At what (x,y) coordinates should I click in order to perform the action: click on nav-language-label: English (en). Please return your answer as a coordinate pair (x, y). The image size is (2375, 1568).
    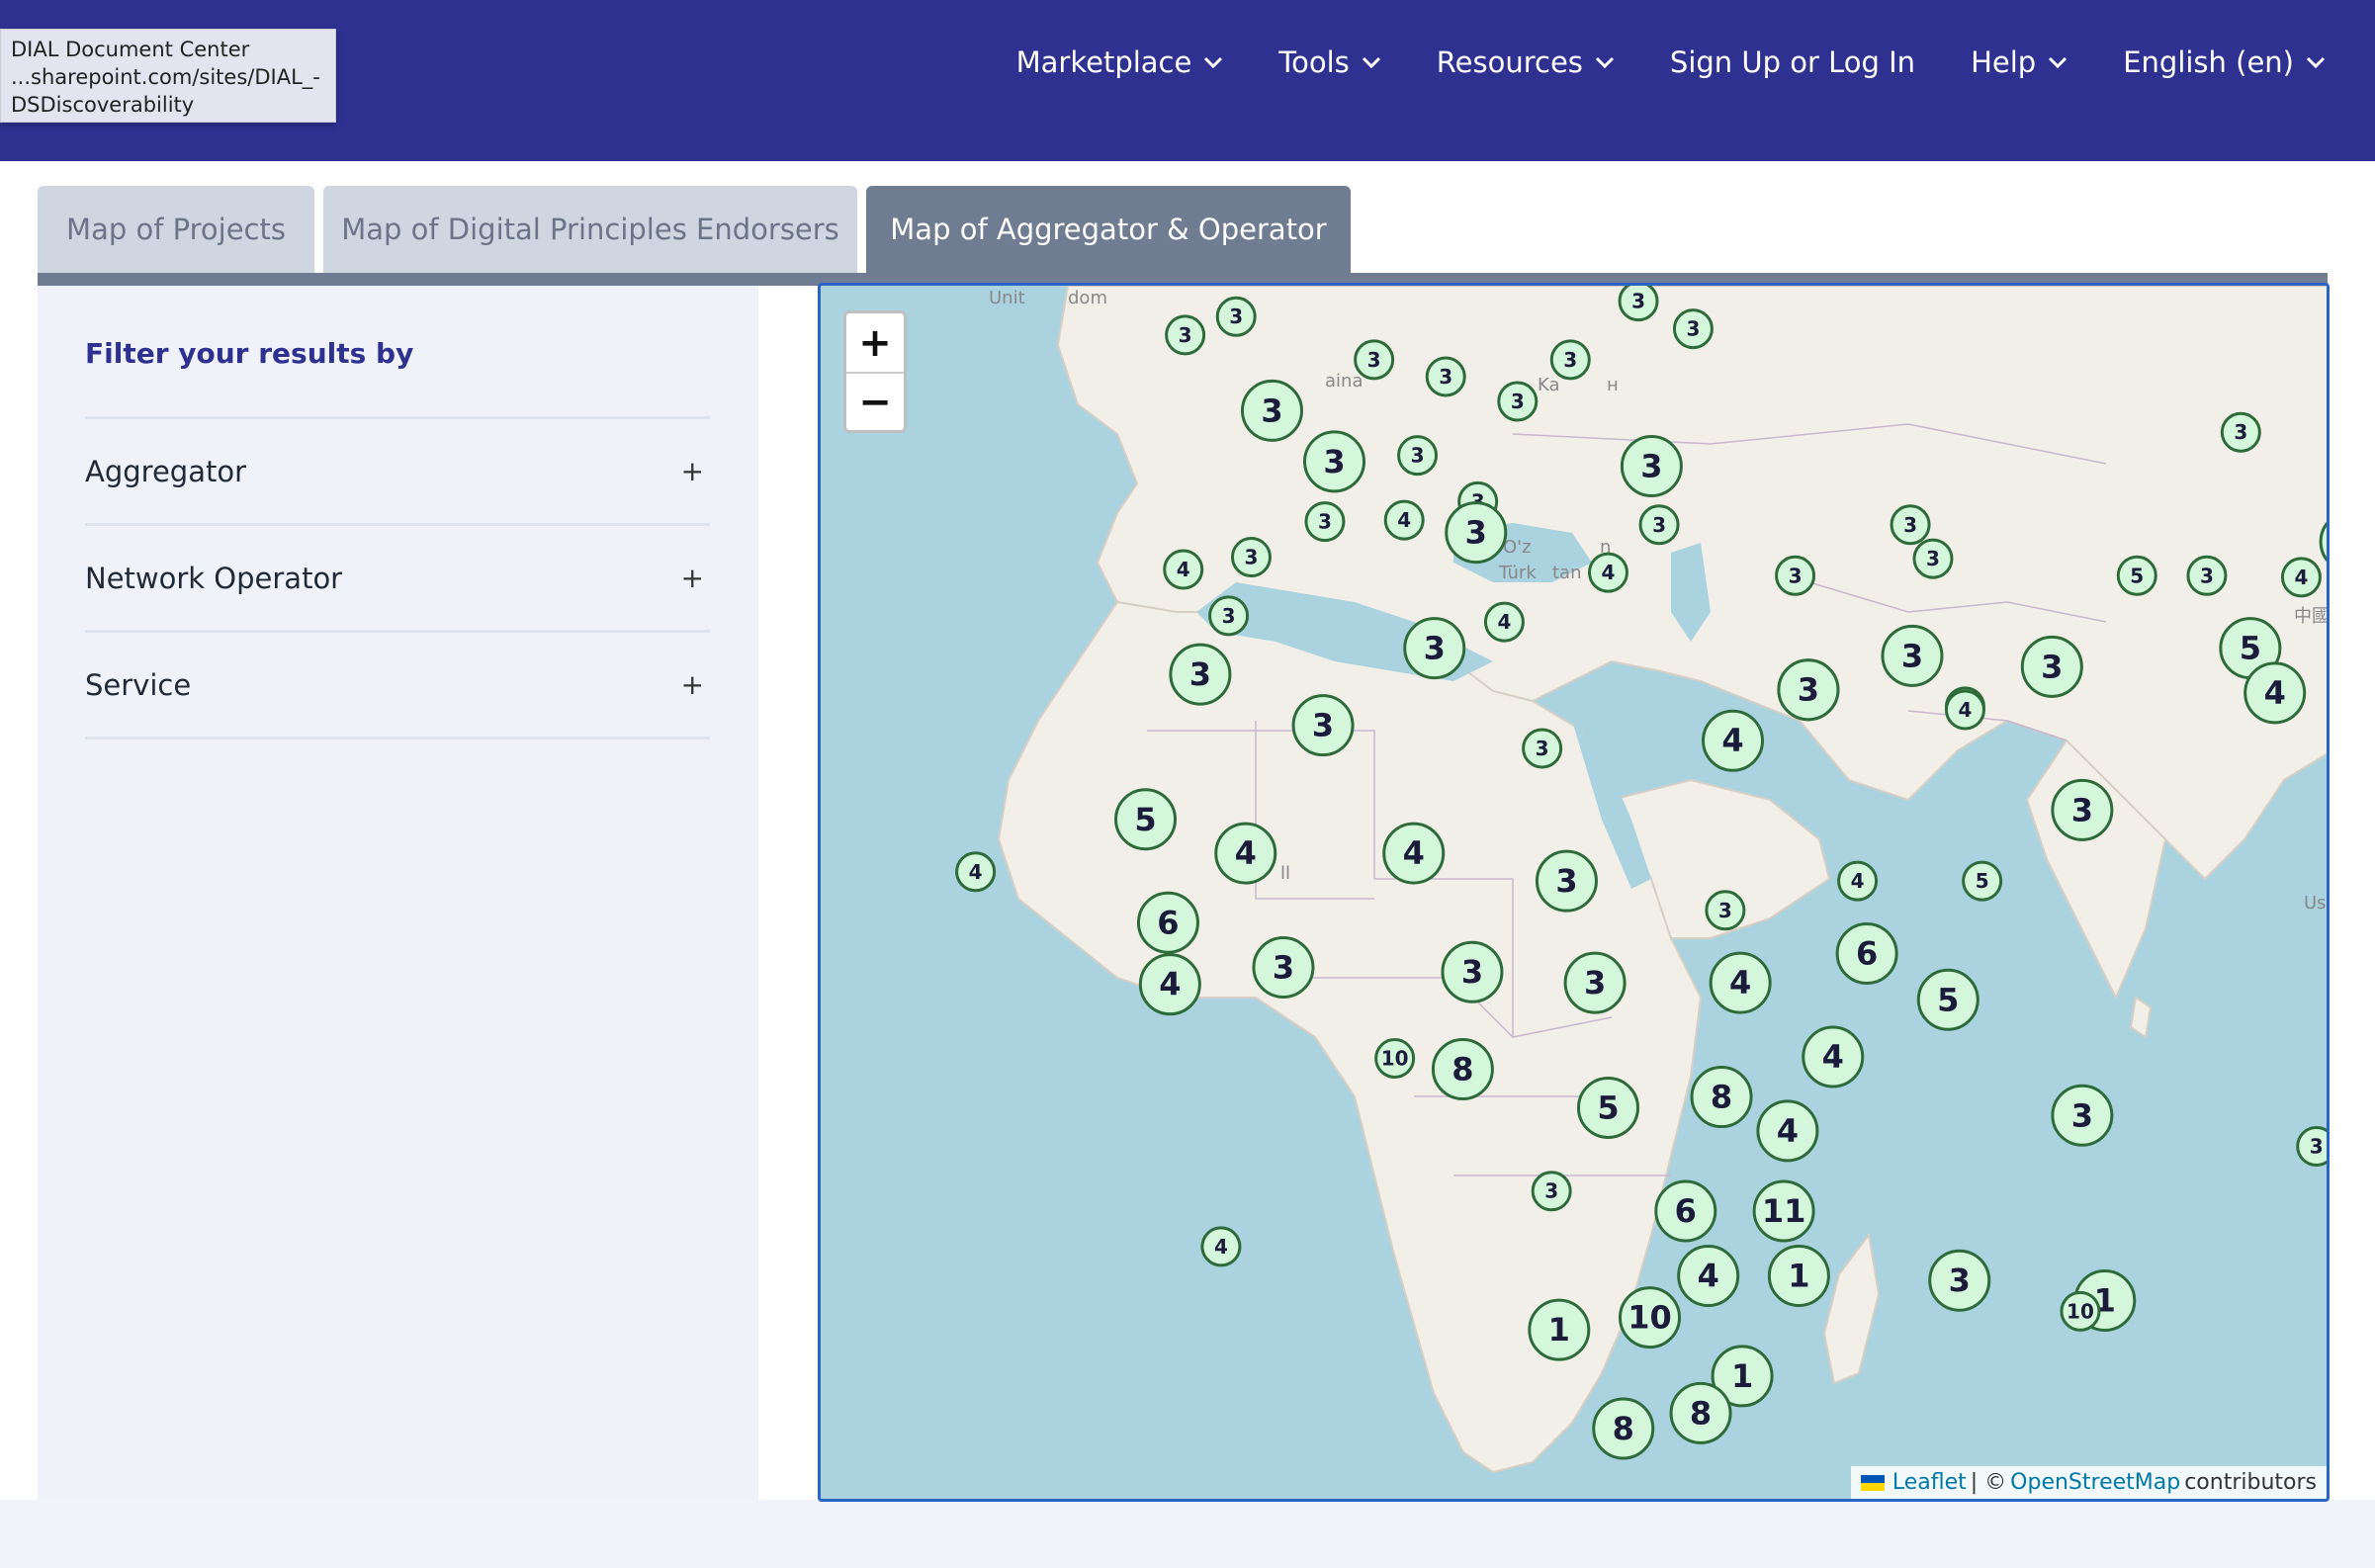
    Looking at the image, I should click on (2208, 62).